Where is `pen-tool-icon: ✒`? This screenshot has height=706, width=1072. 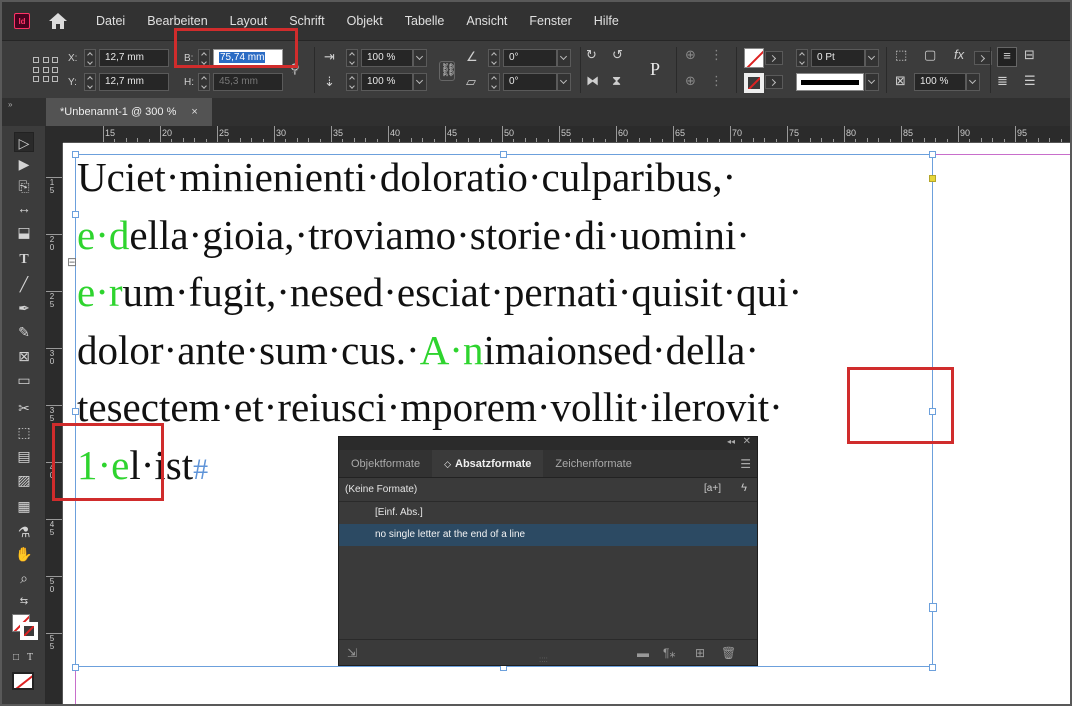
pen-tool-icon: ✒ is located at coordinates (24, 308).